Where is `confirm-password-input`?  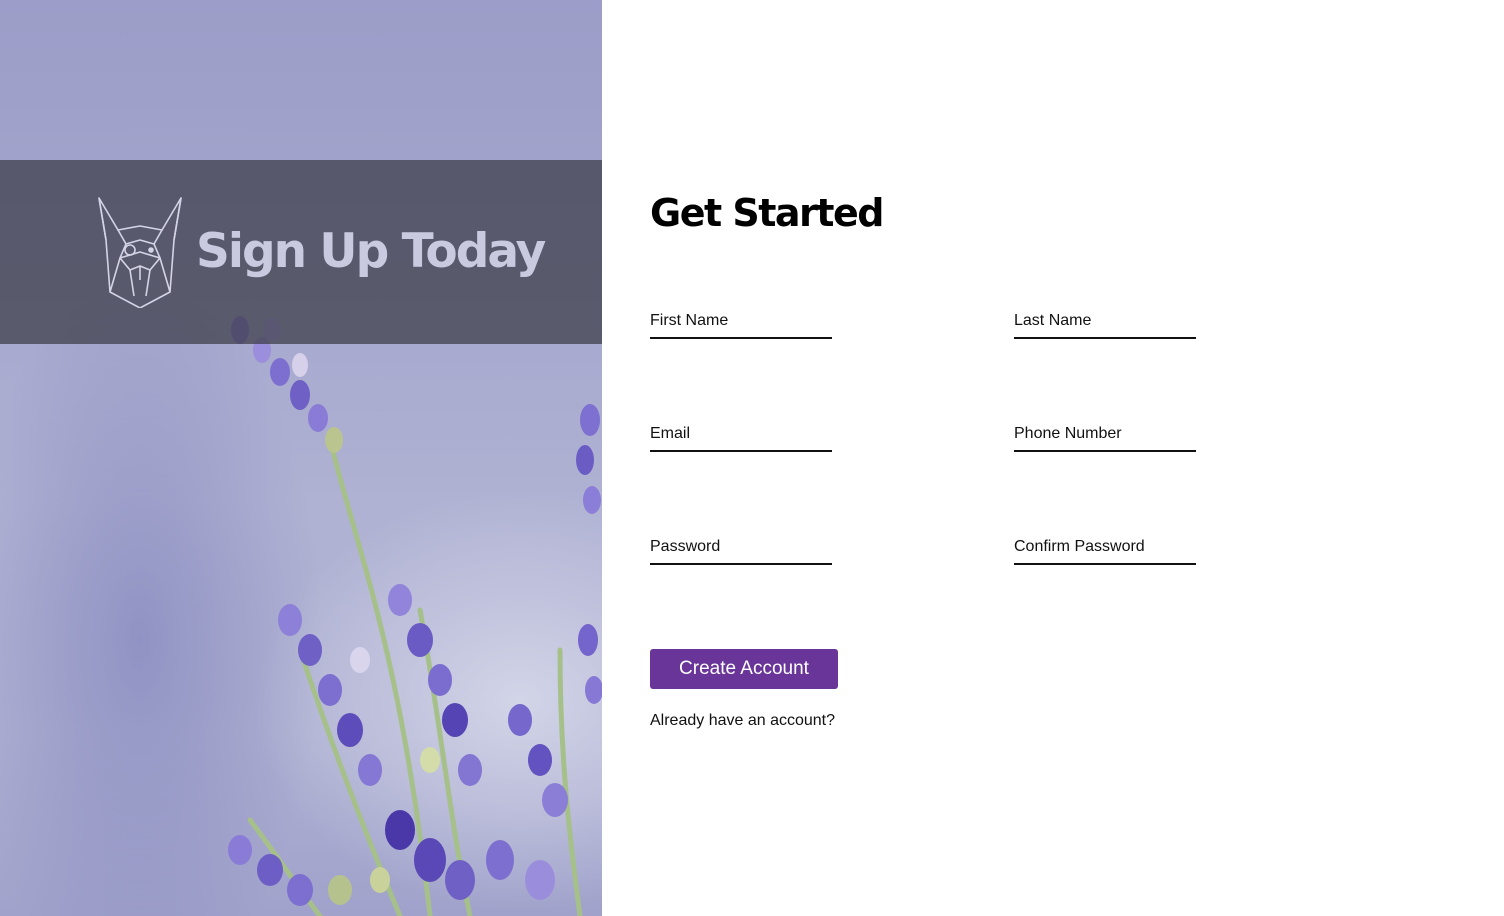 confirm-password-input is located at coordinates (1105, 547).